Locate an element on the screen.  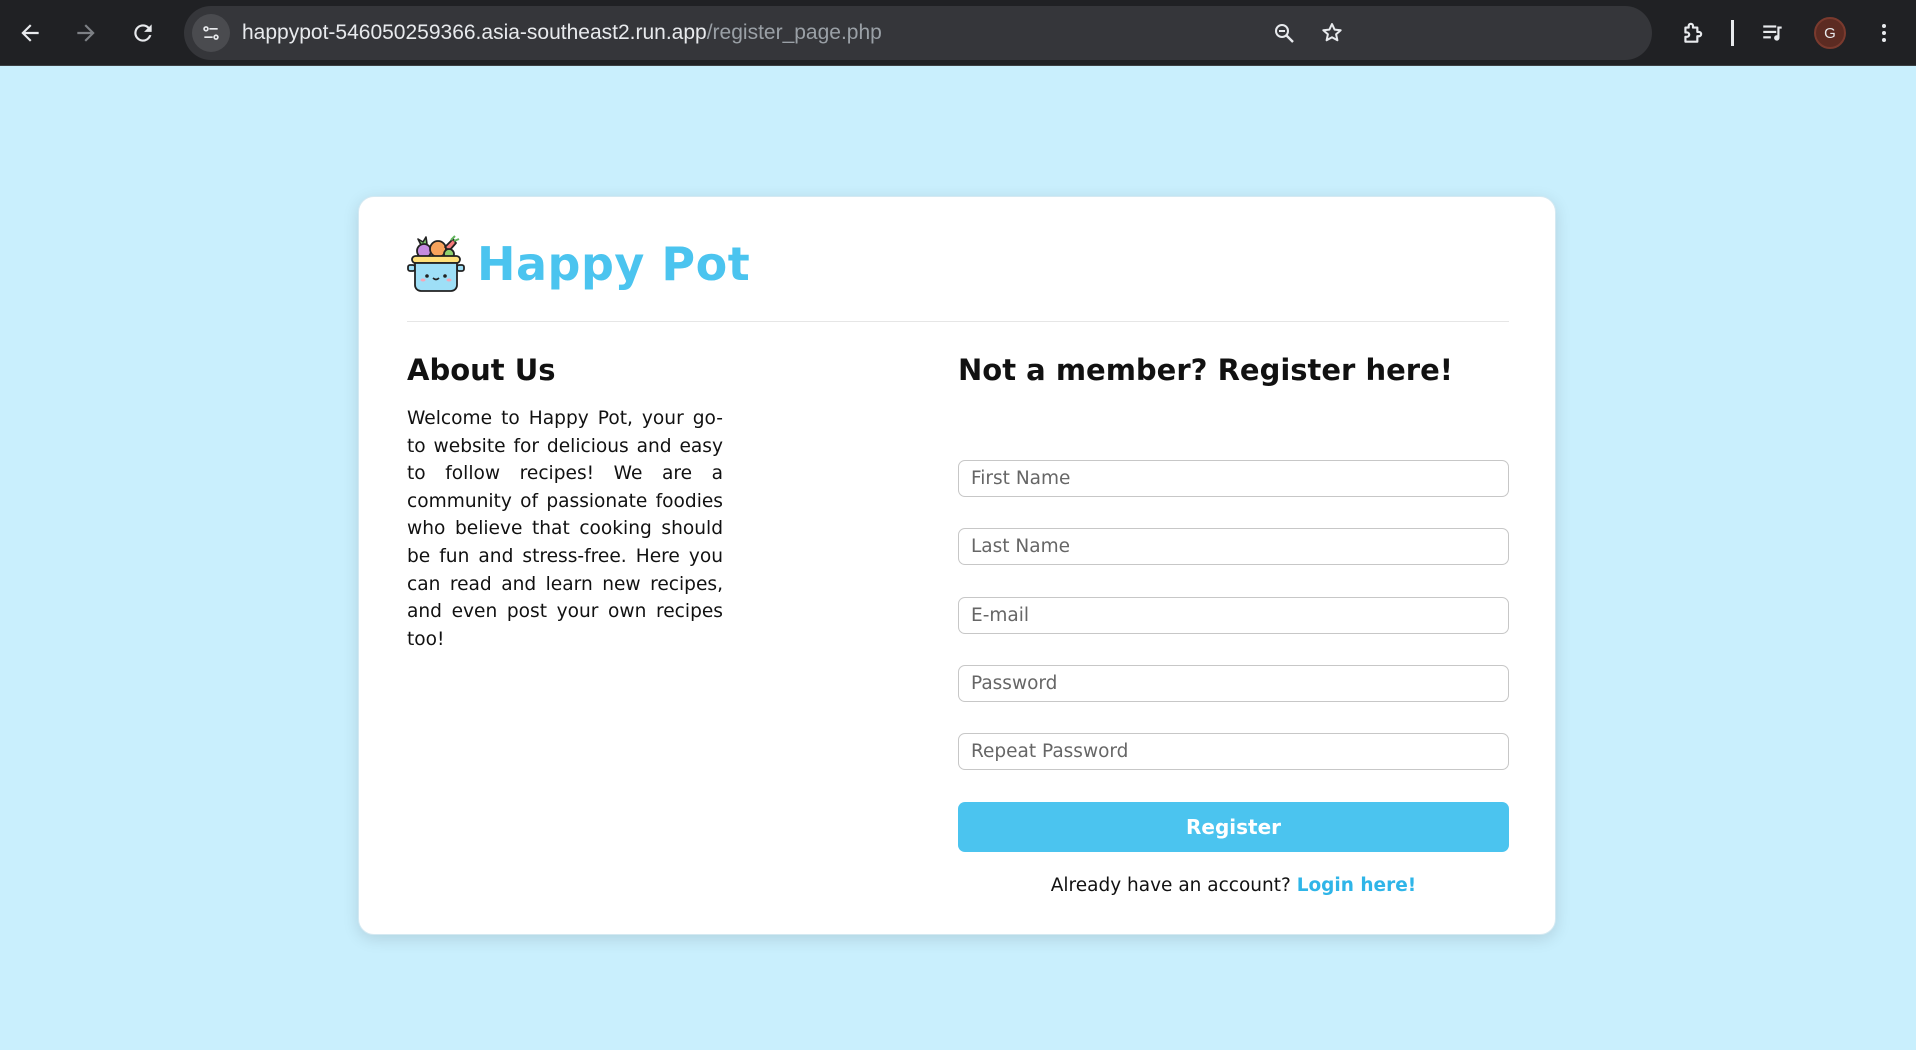
toolbar-divider is located at coordinates (1732, 33).